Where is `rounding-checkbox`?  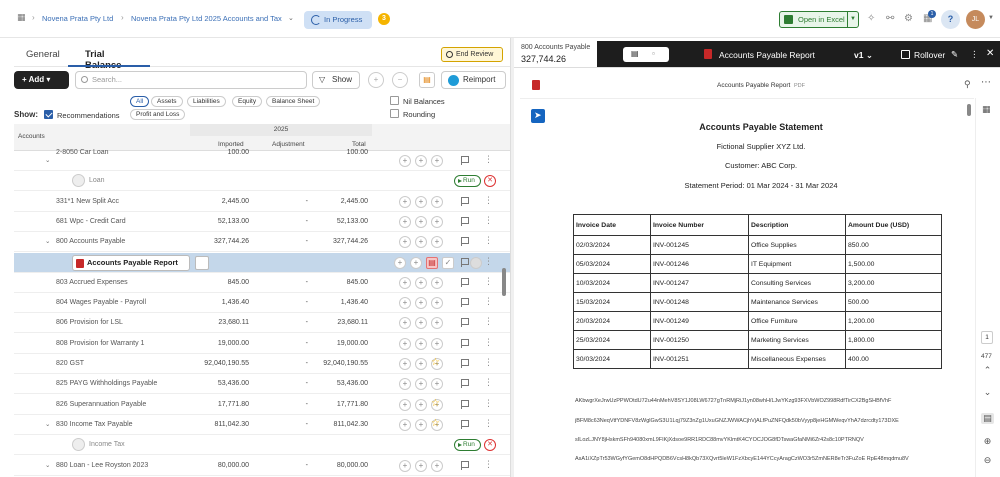 rounding-checkbox is located at coordinates (394, 113).